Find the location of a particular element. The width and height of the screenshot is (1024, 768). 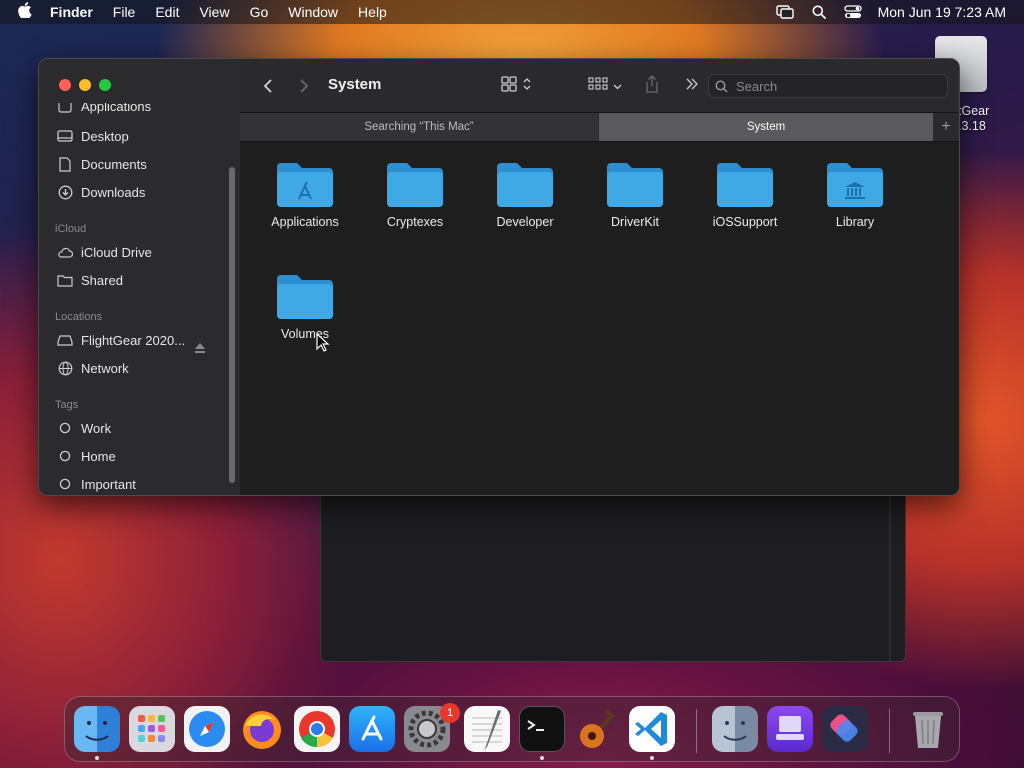

dock-safari-icon is located at coordinates (207, 729).